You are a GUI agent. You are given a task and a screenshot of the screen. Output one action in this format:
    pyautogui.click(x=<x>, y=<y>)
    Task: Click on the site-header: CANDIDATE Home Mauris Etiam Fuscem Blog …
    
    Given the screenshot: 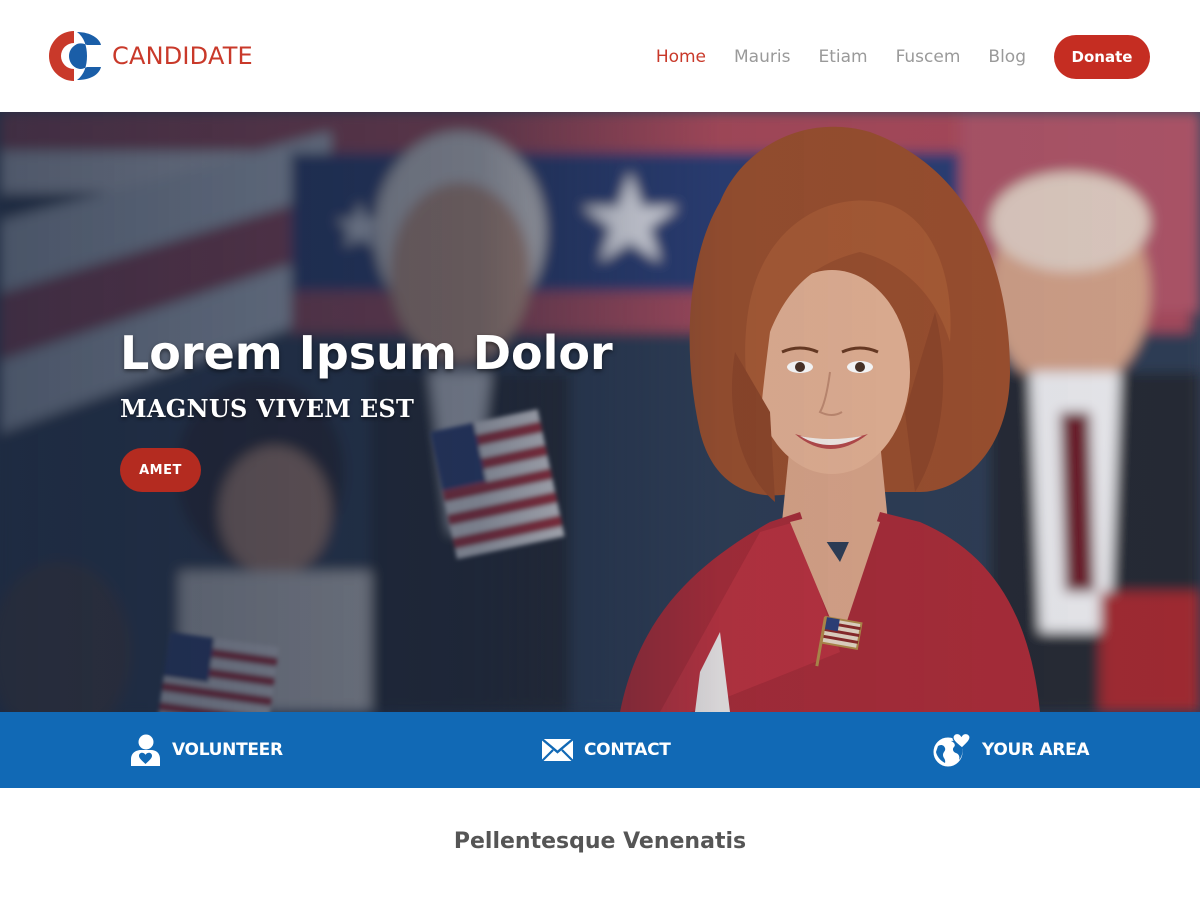 What is the action you would take?
    pyautogui.click(x=600, y=56)
    